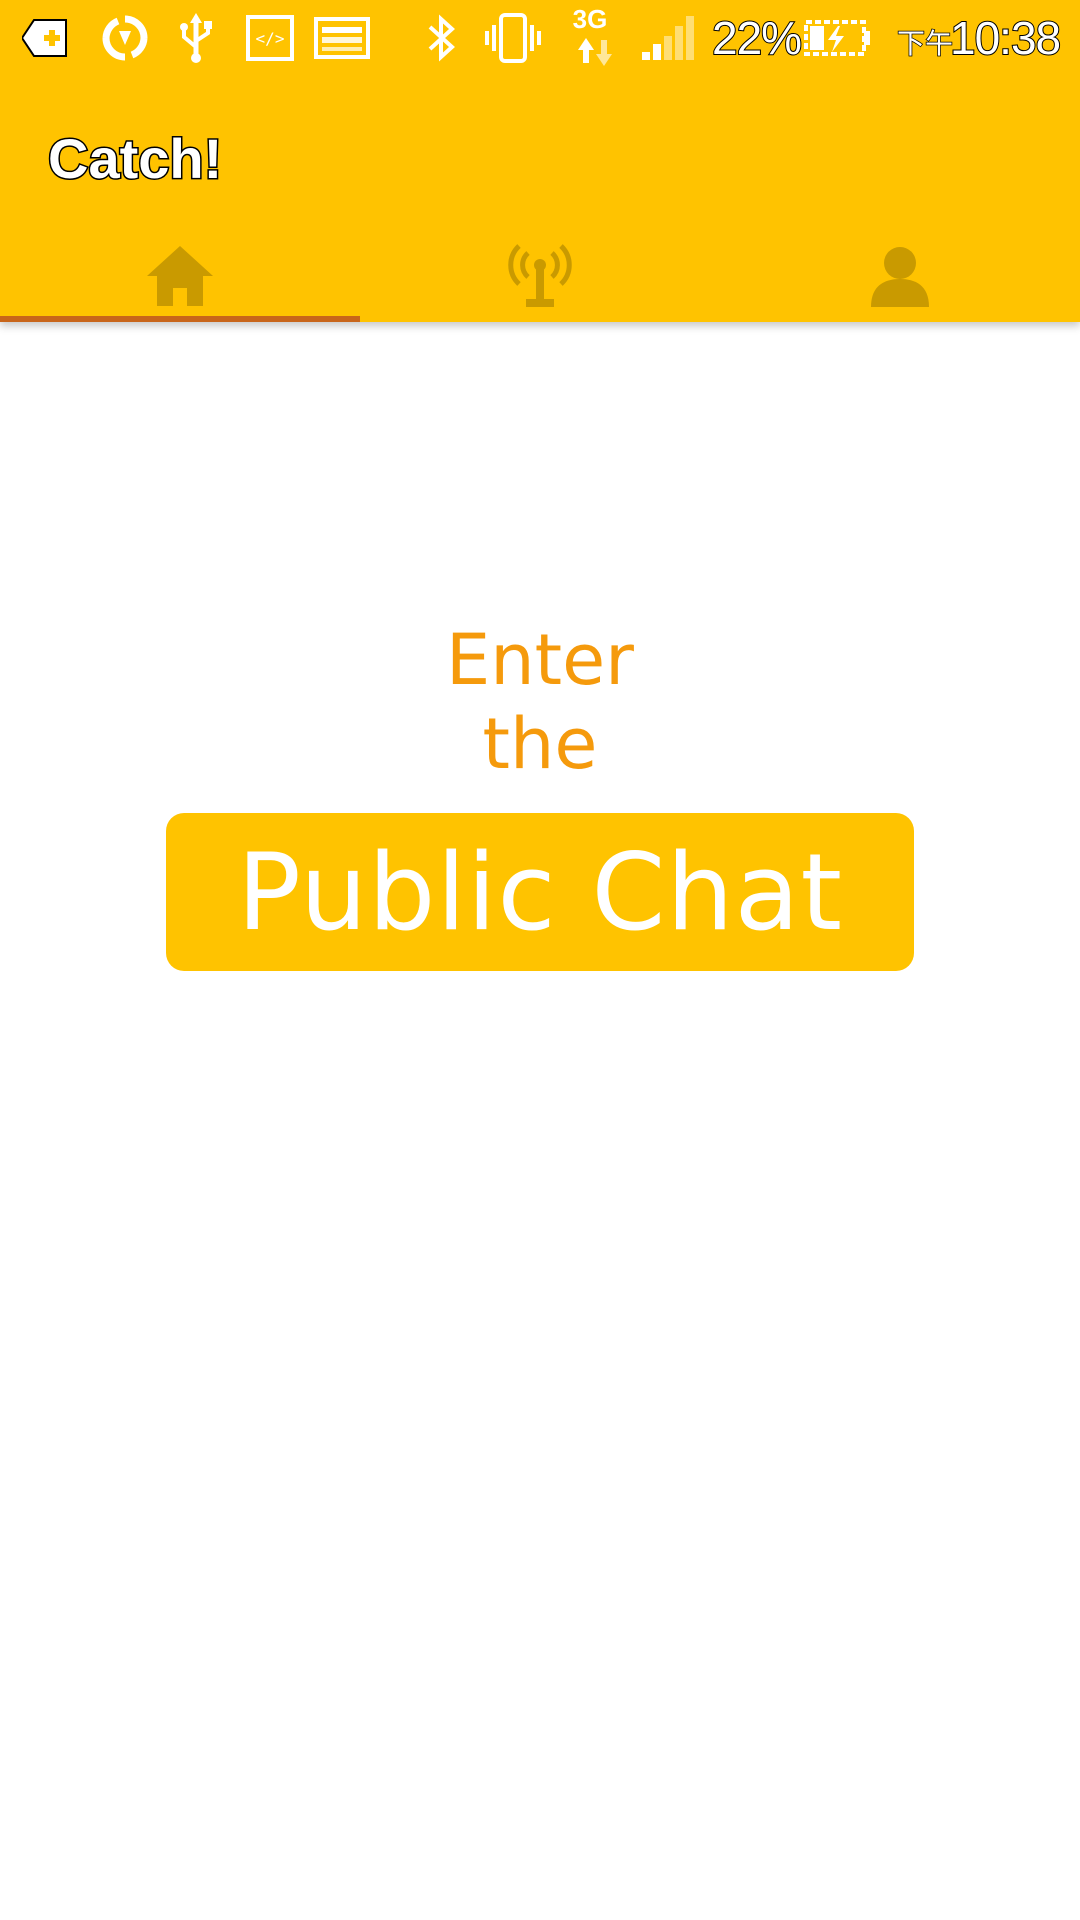 The height and width of the screenshot is (1920, 1080). I want to click on clock-time: 10:38, so click(1005, 38).